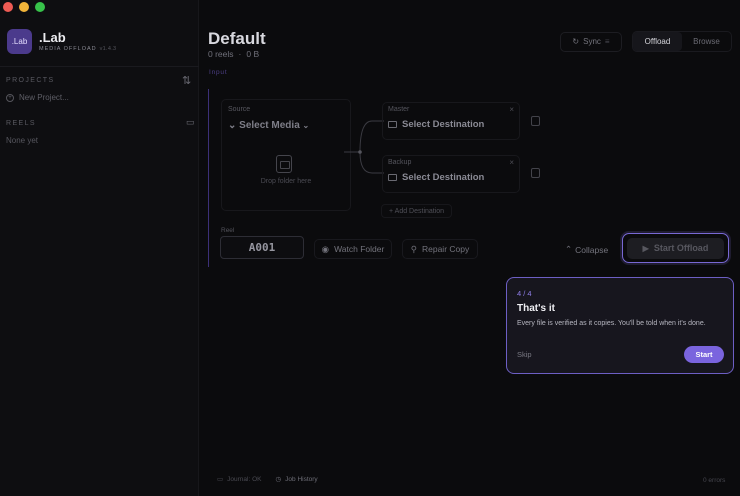 The height and width of the screenshot is (496, 740). What do you see at coordinates (244, 479) in the screenshot?
I see `journal-label: Journal: OK` at bounding box center [244, 479].